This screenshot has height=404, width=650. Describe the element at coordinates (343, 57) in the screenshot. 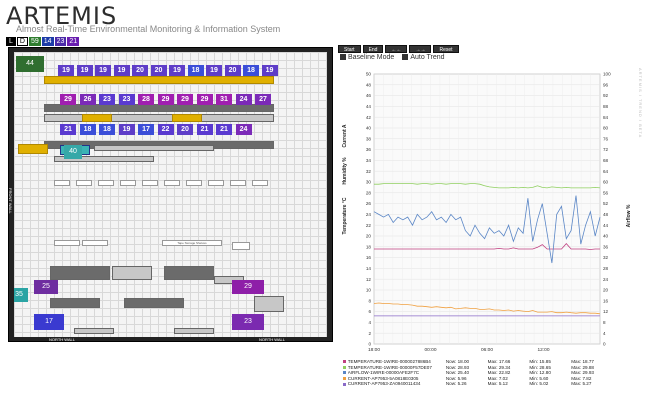

I see `baseline-checkbox` at that location.